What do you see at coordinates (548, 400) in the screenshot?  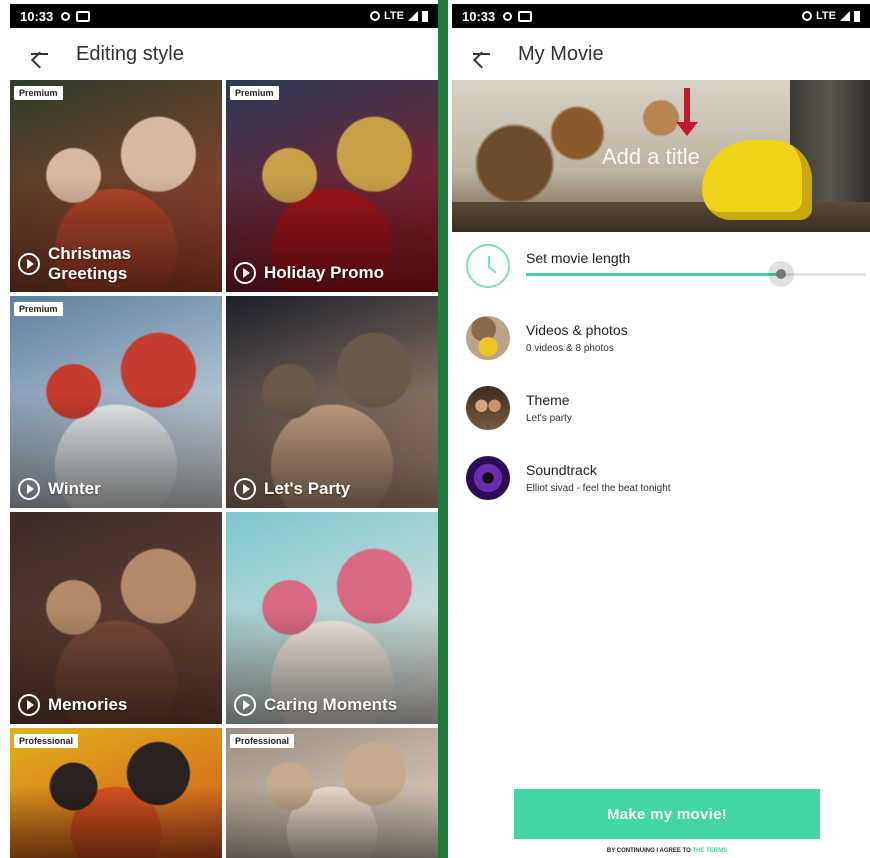 I see `list-item-title: Theme` at bounding box center [548, 400].